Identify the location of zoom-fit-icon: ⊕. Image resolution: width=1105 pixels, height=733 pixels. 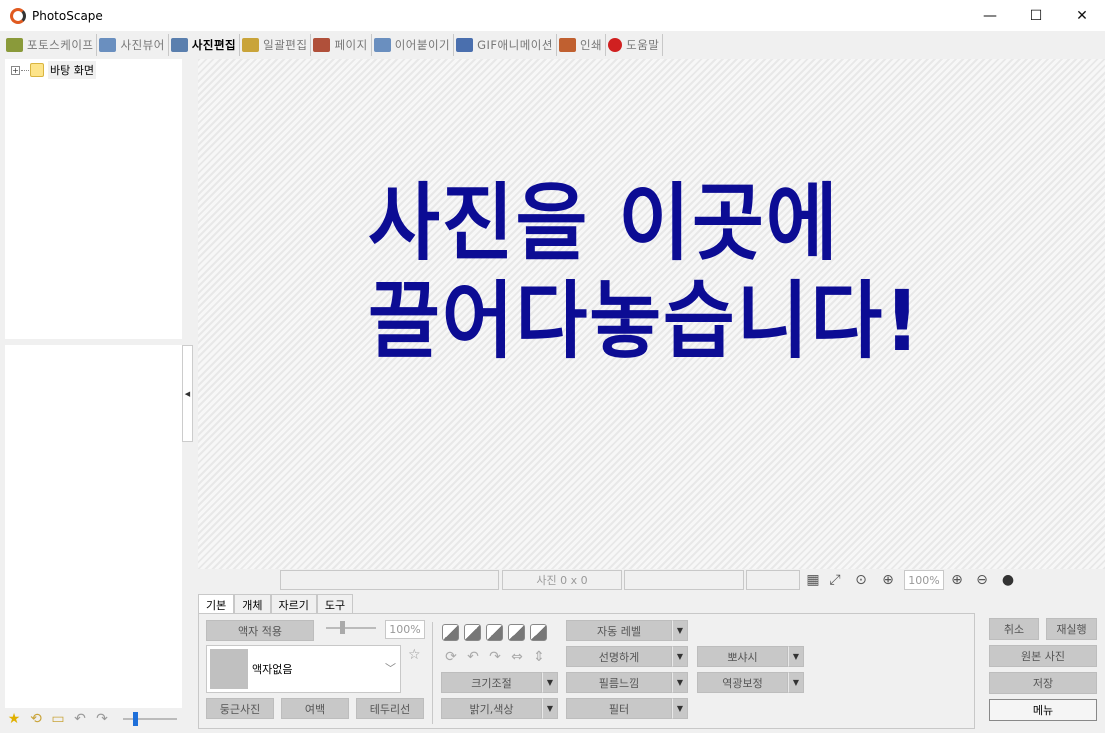
(888, 580).